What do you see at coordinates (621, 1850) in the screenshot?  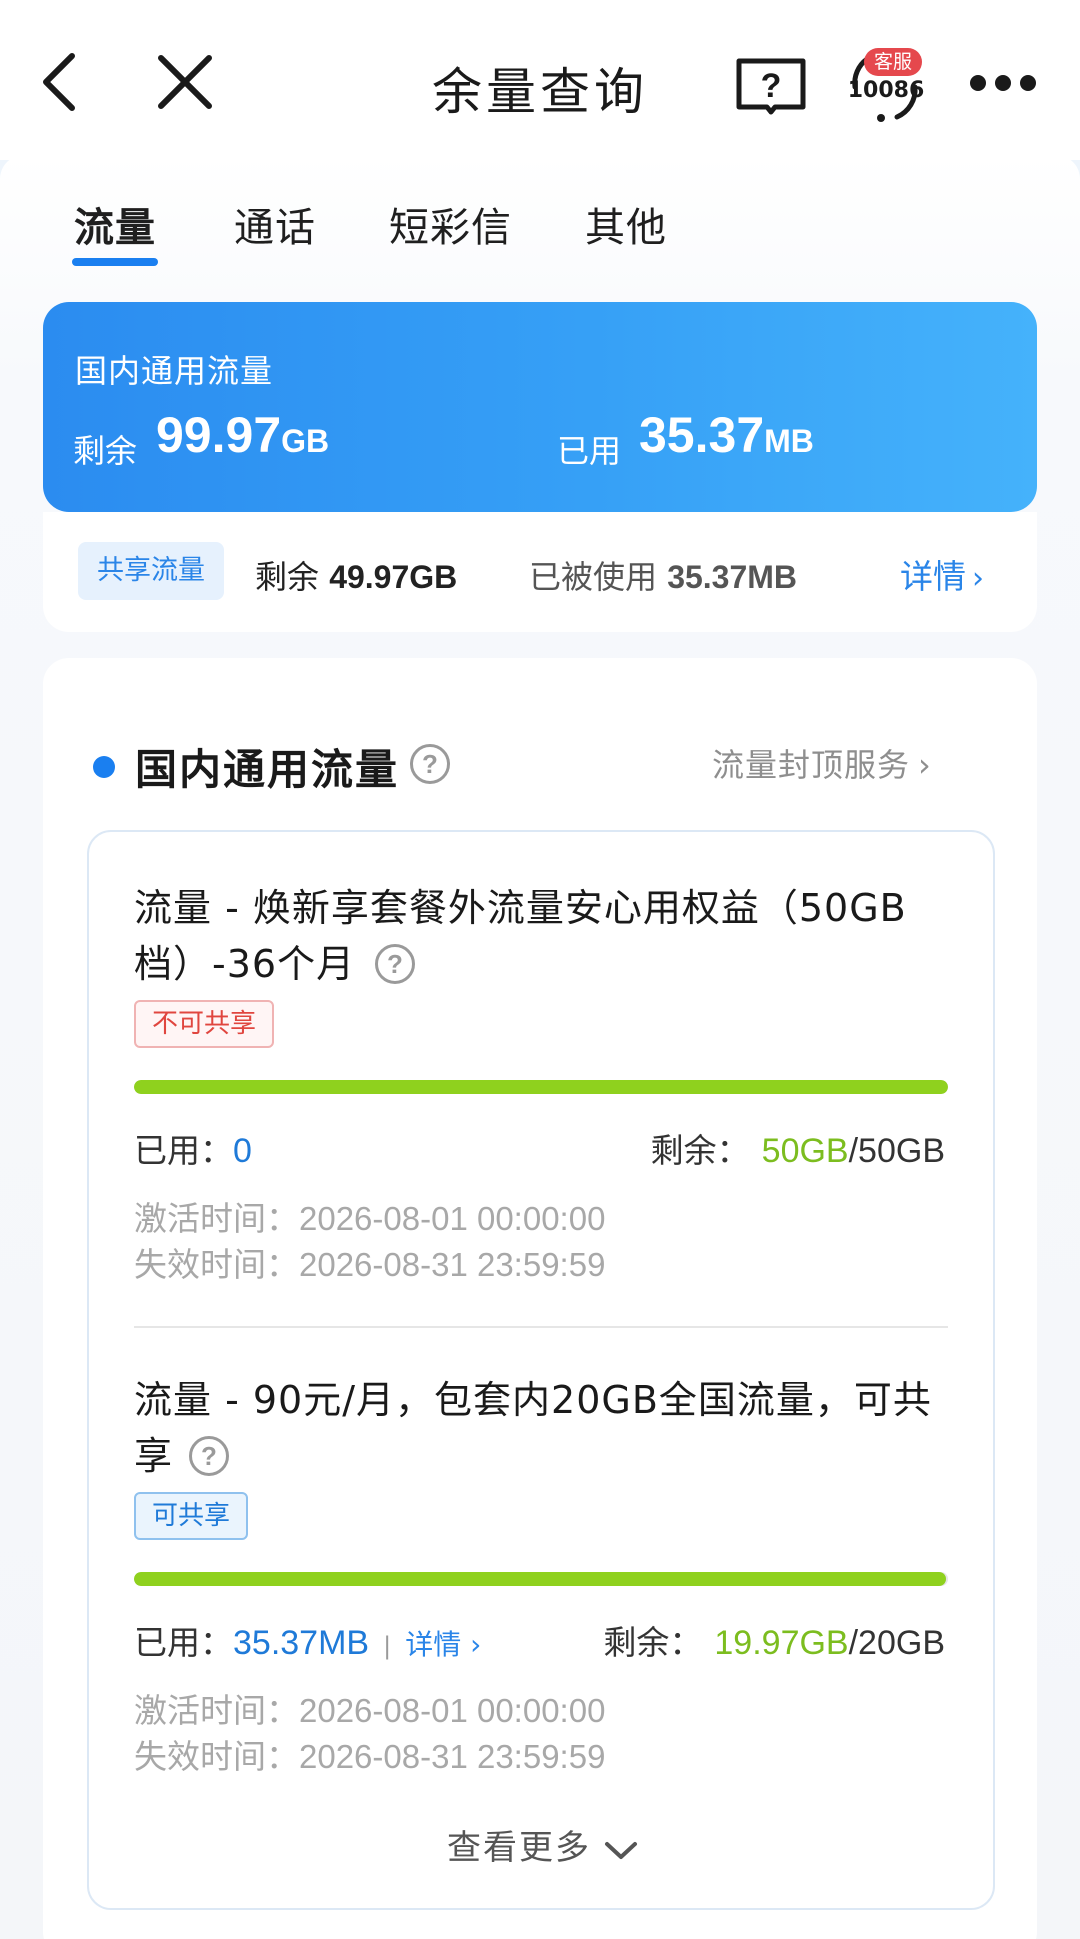 I see `chevron-down-icon` at bounding box center [621, 1850].